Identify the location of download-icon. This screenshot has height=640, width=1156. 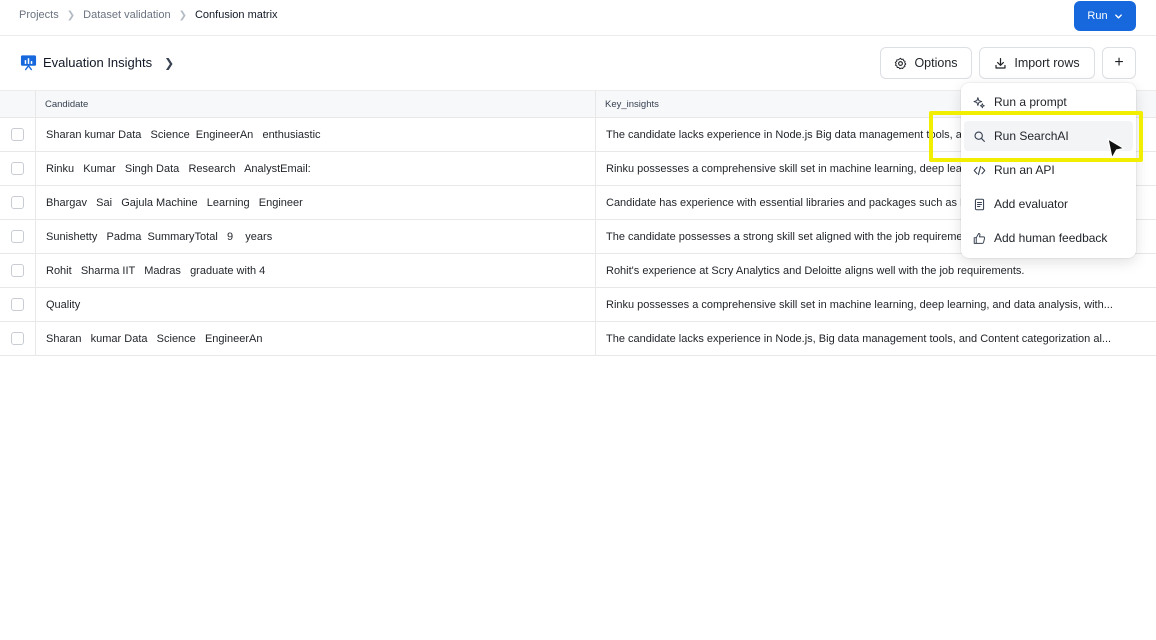
(1000, 63).